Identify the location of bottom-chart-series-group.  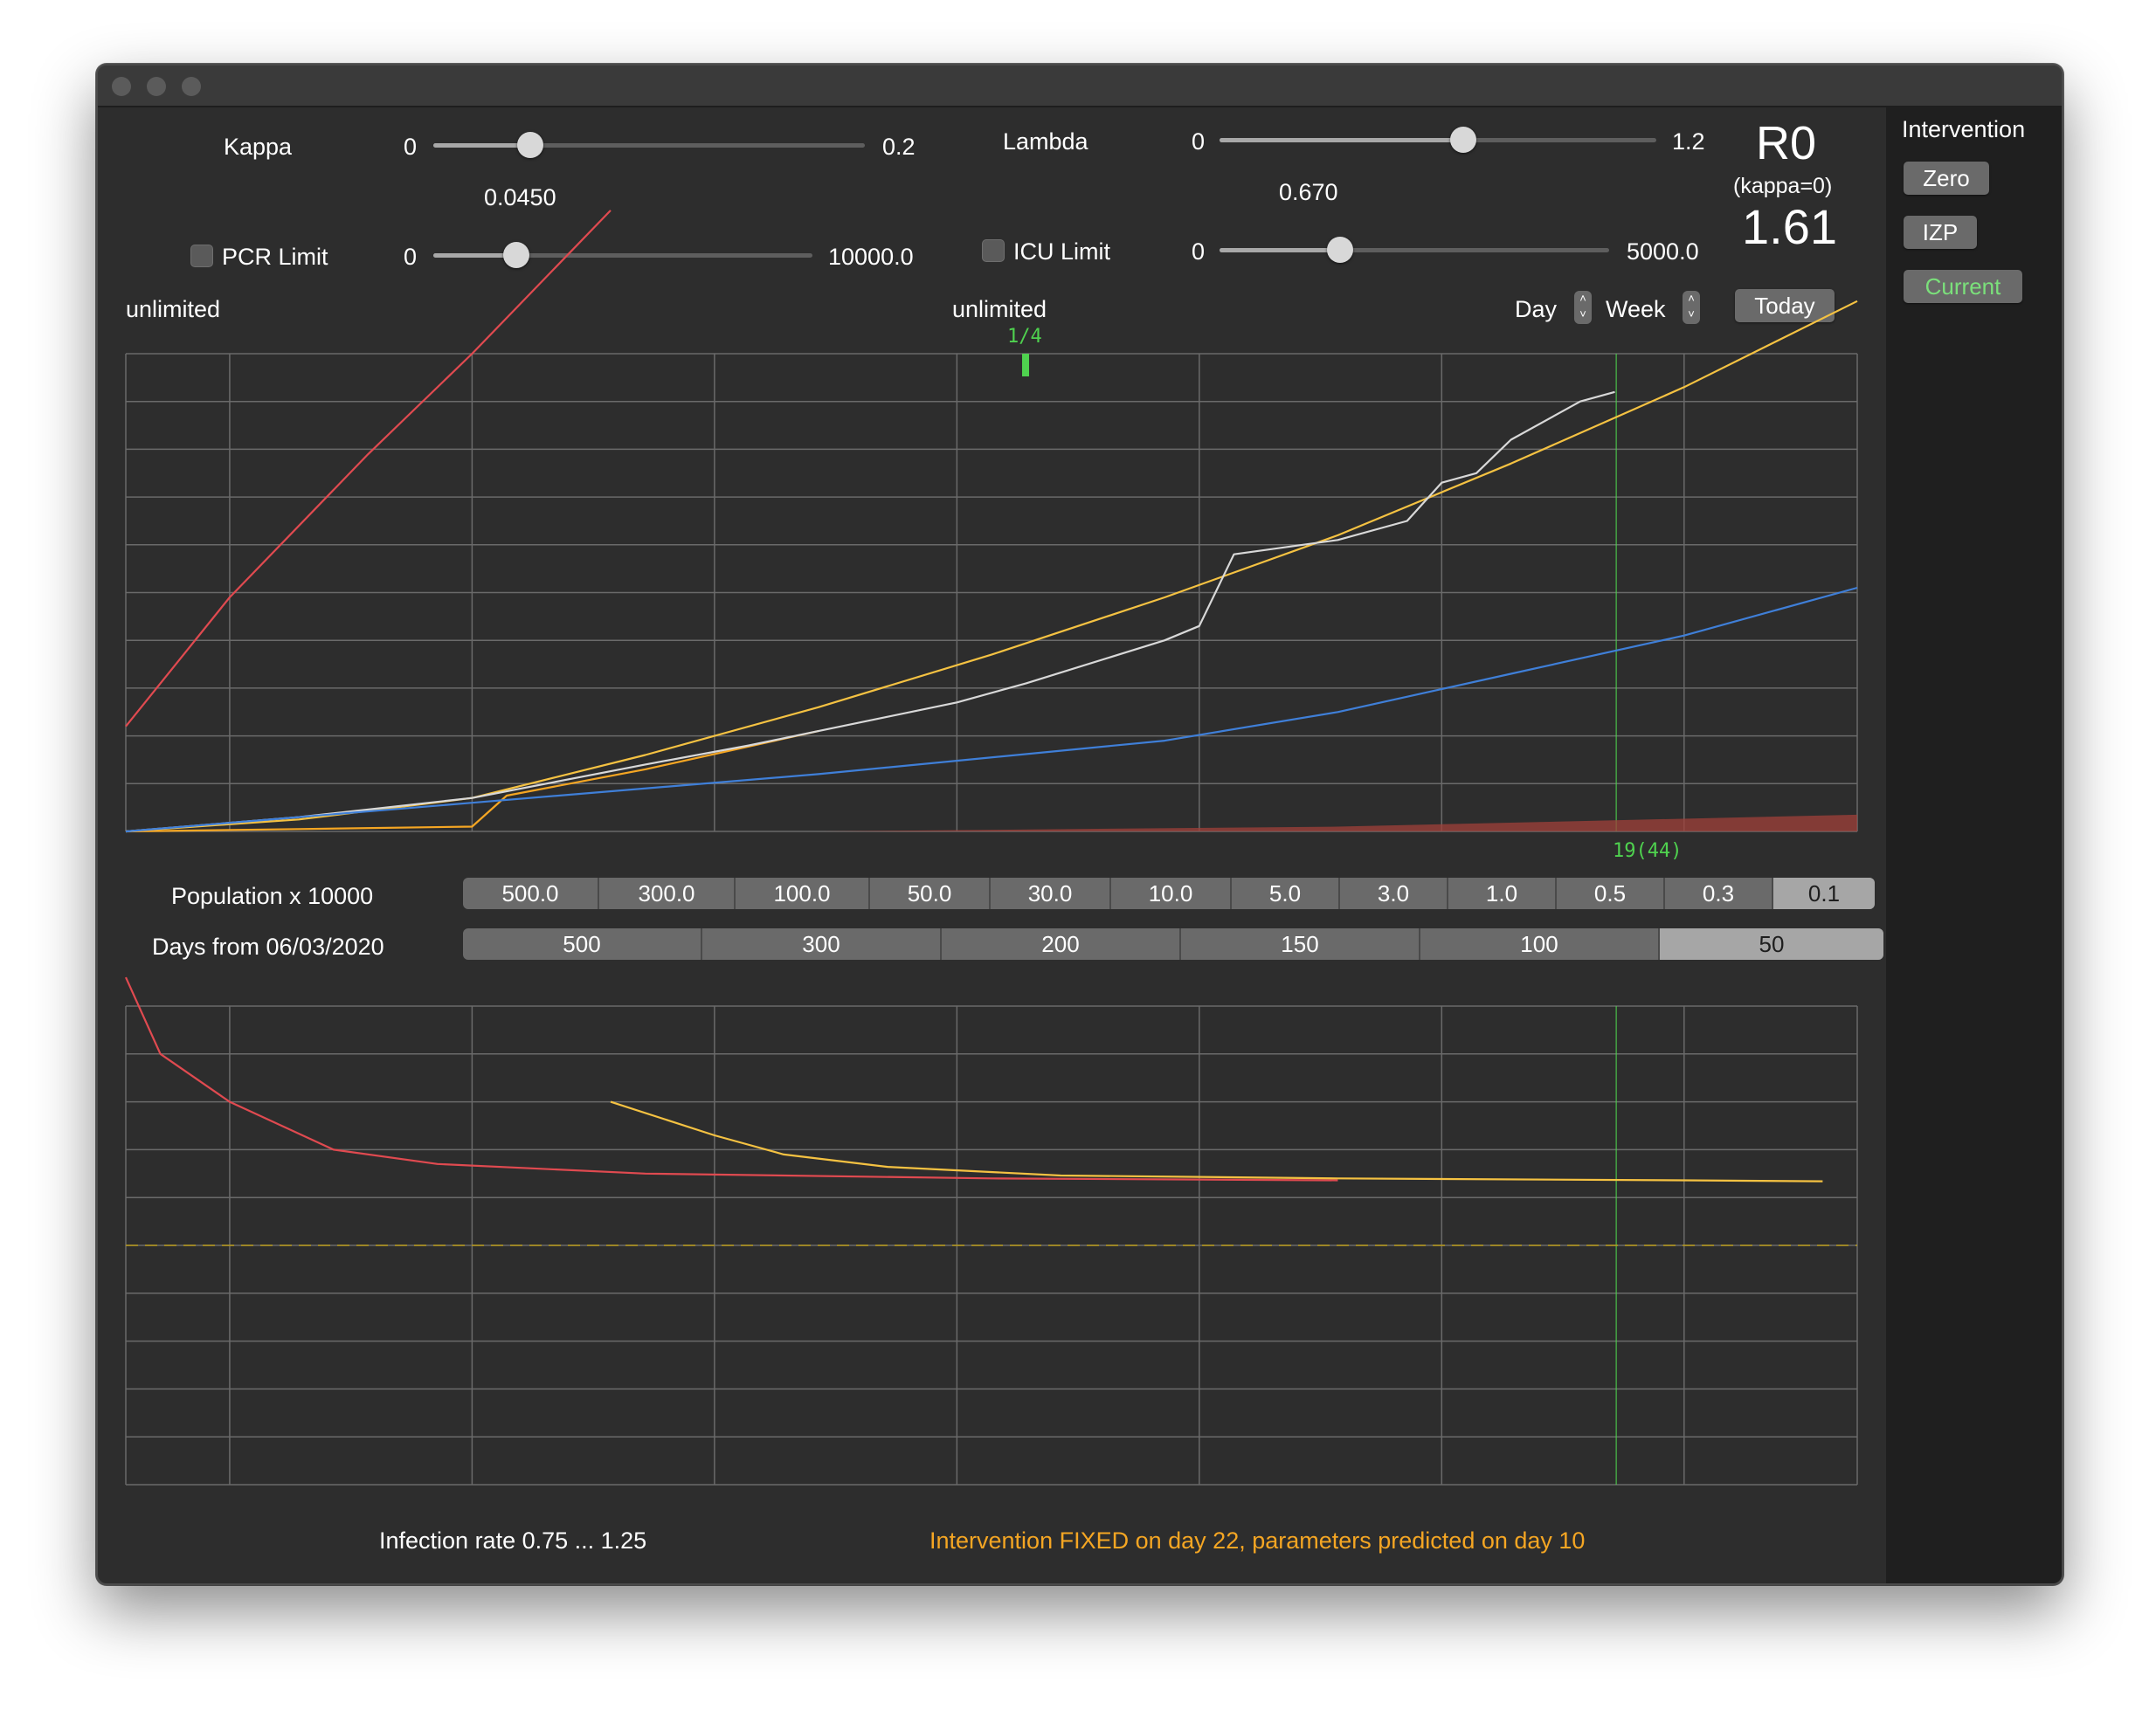
(990, 1111).